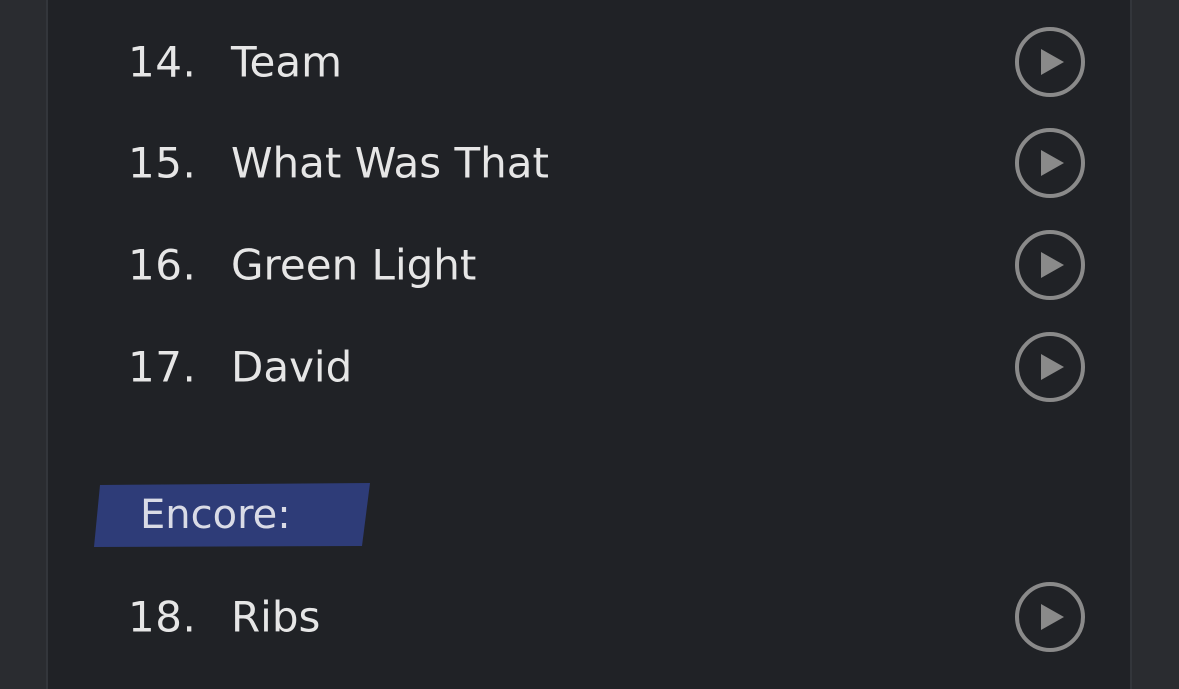 This screenshot has height=689, width=1179. I want to click on track-title: Team, so click(287, 62).